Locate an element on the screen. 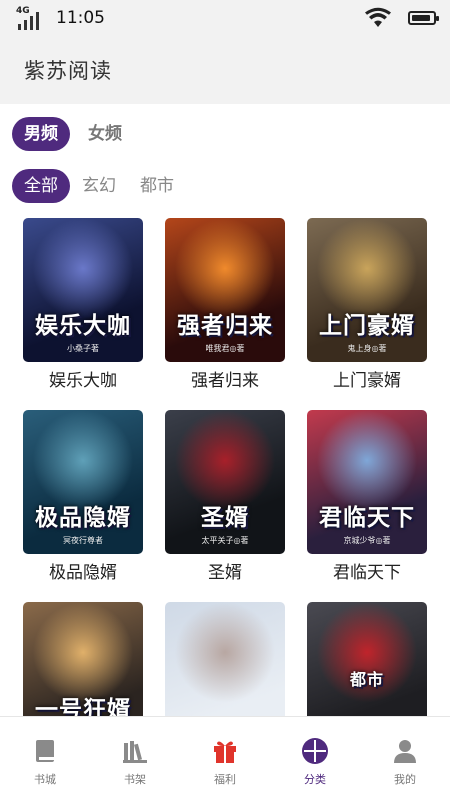 The width and height of the screenshot is (450, 800). book-title: 君临天下 is located at coordinates (367, 570).